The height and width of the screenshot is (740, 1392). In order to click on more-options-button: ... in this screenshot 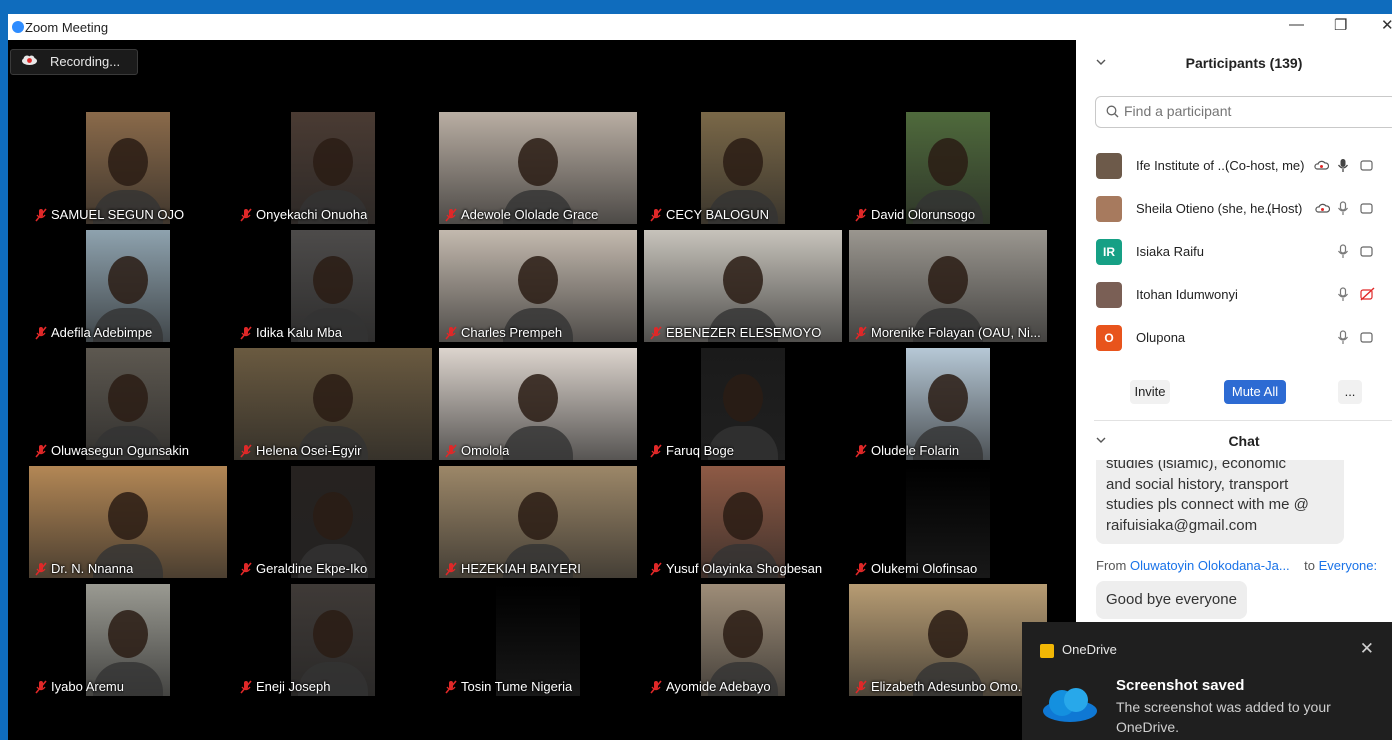, I will do `click(1350, 392)`.